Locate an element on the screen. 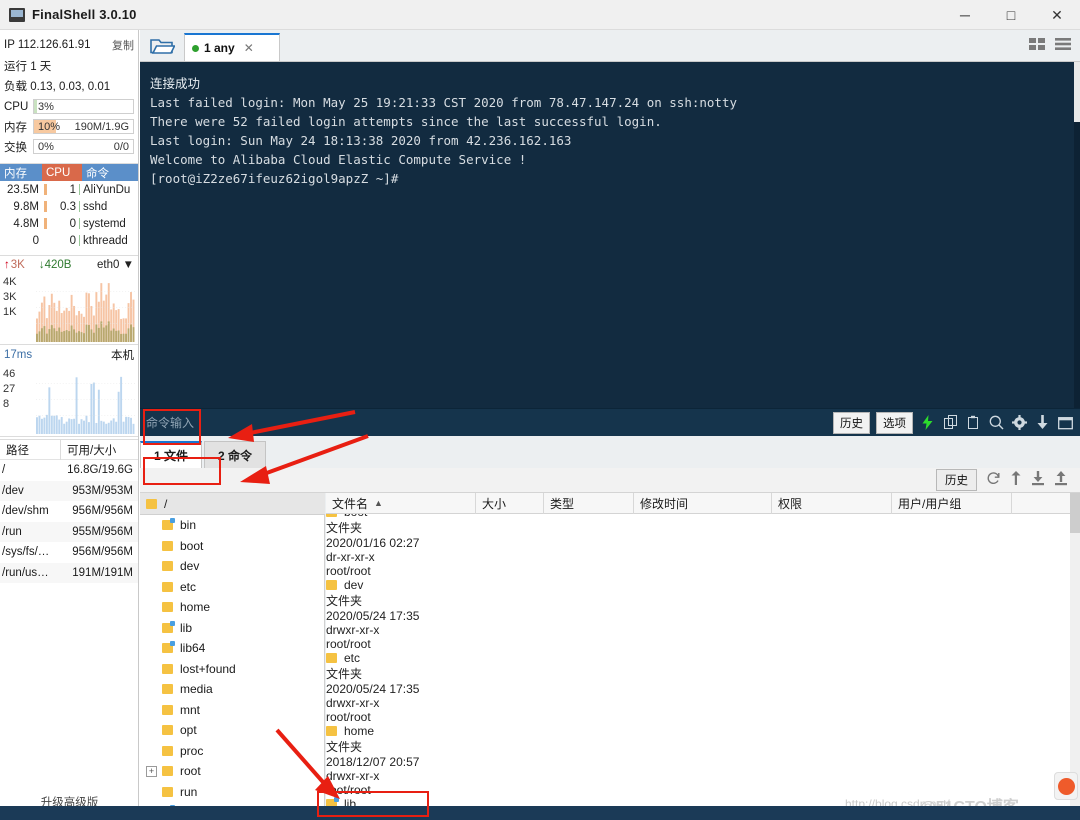  command-input-bar: 命令输入 历史 选项 is located at coordinates (610, 422).